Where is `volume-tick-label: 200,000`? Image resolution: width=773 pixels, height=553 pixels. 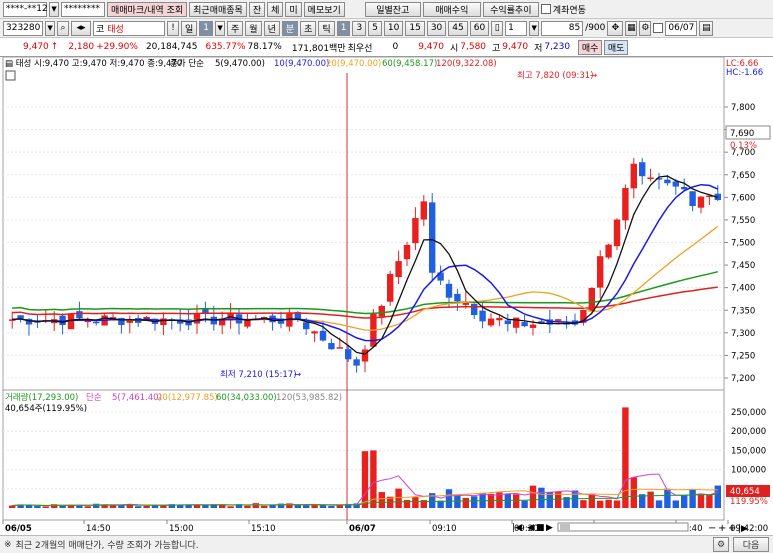
volume-tick-label: 200,000 is located at coordinates (748, 432).